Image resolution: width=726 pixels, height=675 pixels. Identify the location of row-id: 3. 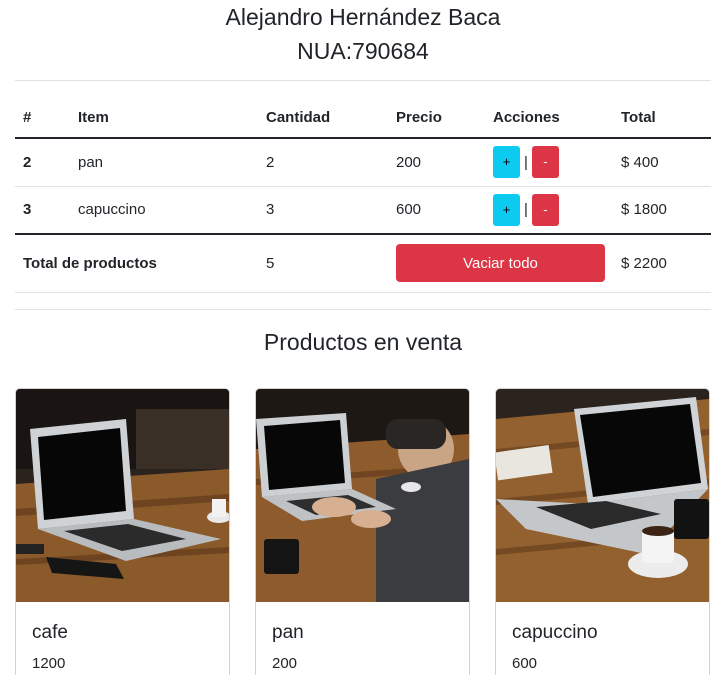
(42, 209).